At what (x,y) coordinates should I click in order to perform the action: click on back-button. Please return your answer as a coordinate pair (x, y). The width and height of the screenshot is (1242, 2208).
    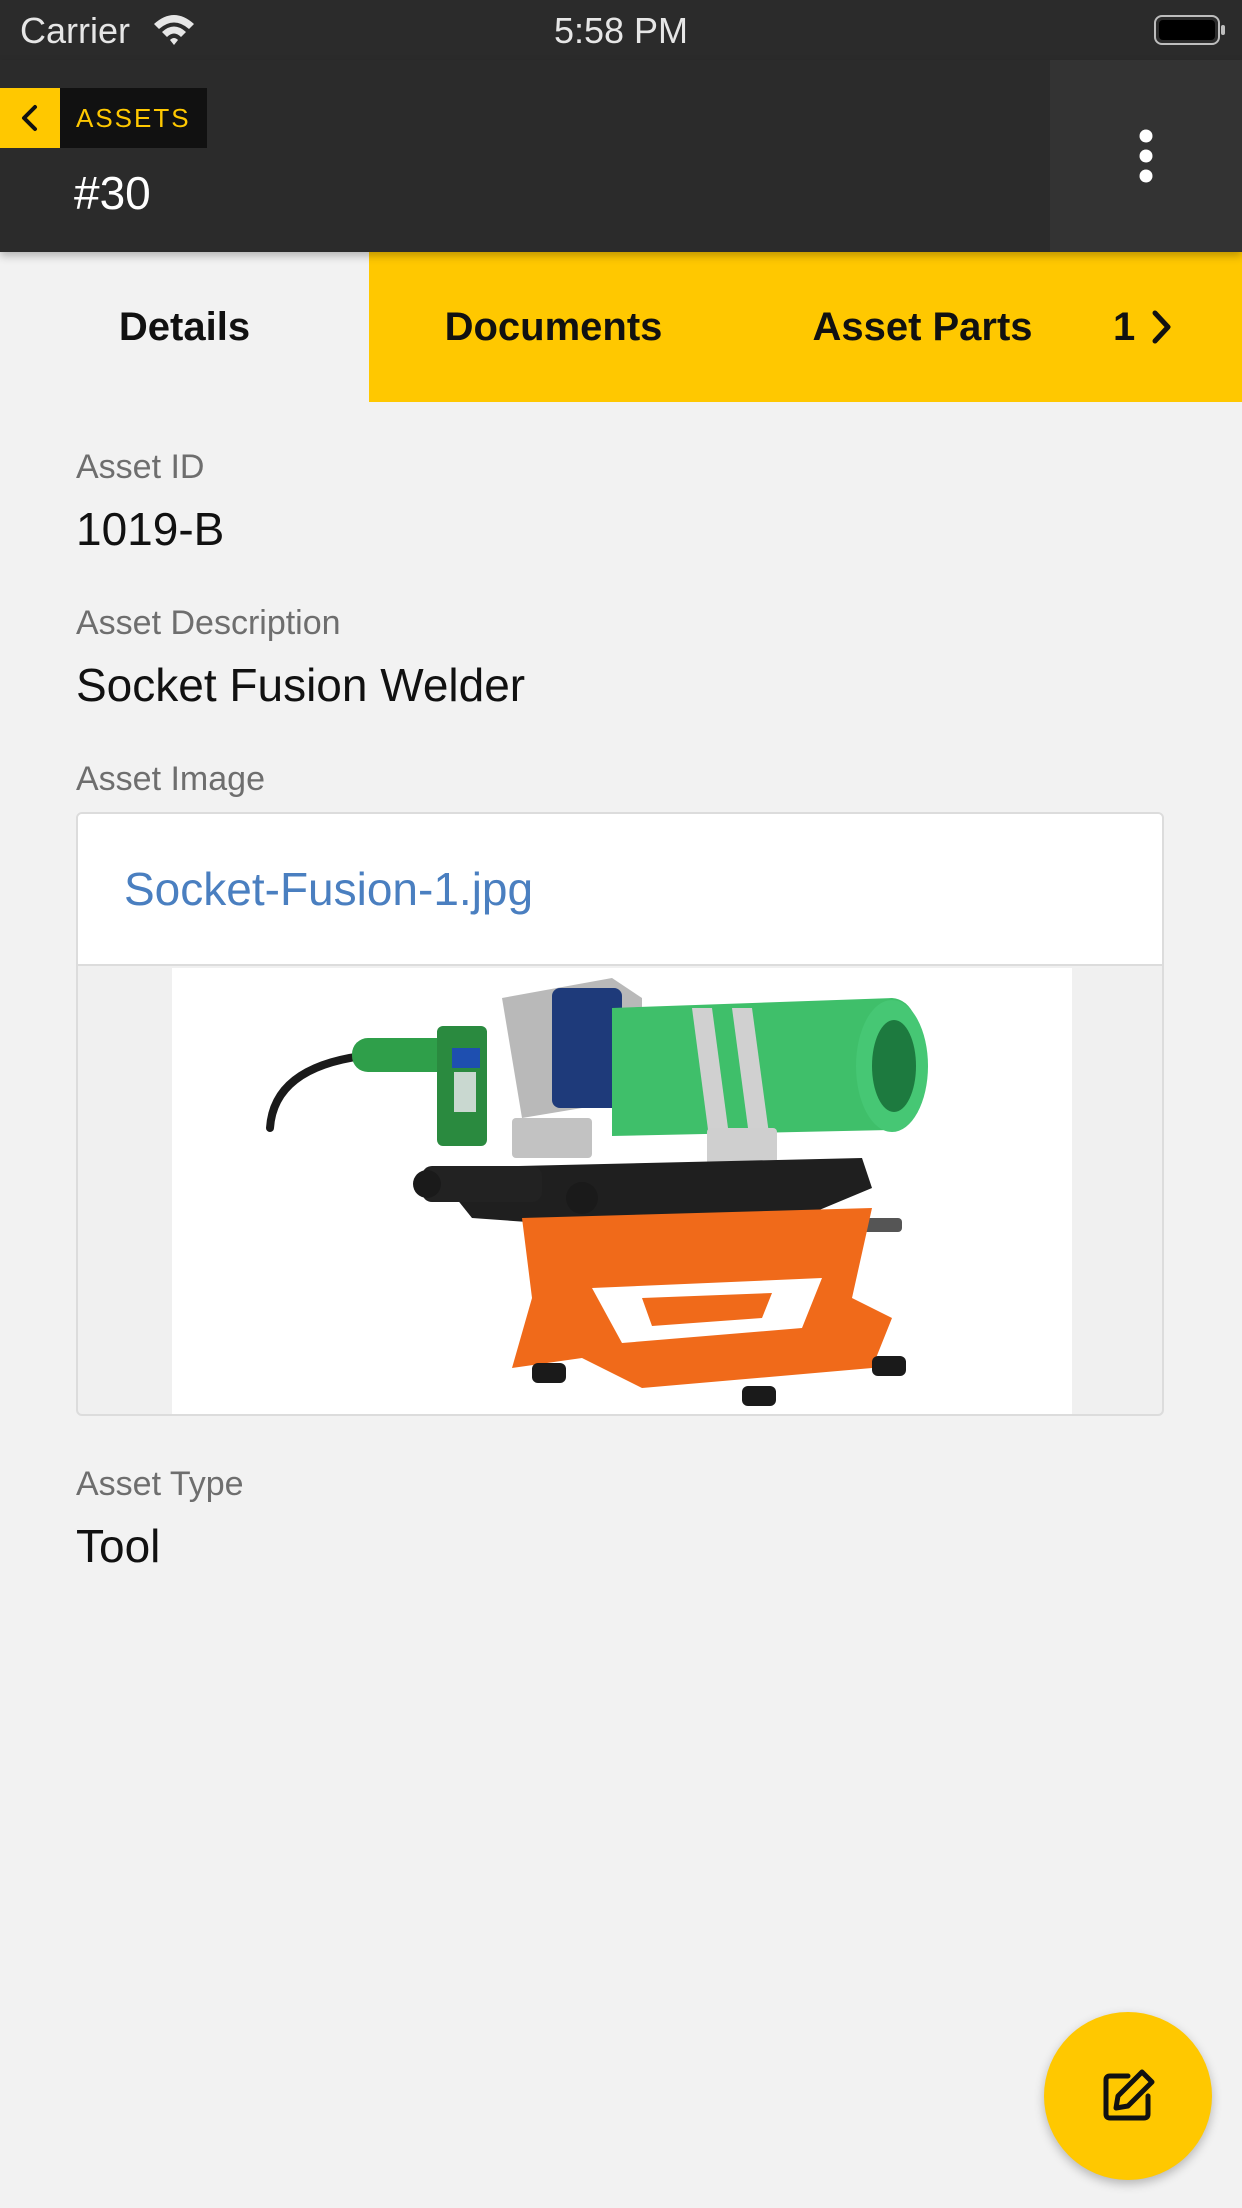
    Looking at the image, I should click on (30, 118).